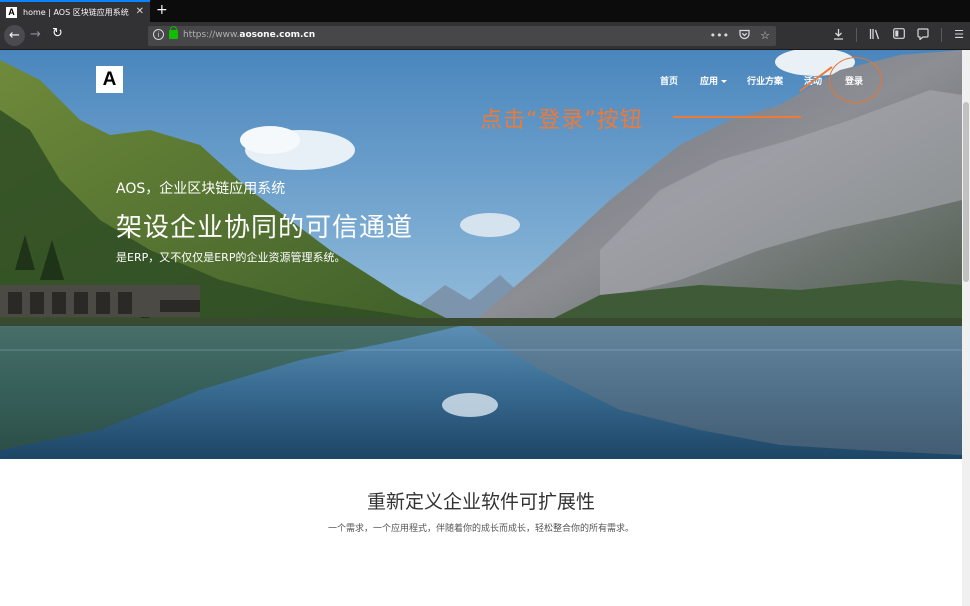 The image size is (970, 606). I want to click on active-tab: A home | AOS 区块链应用系统 ✕, so click(75, 11).